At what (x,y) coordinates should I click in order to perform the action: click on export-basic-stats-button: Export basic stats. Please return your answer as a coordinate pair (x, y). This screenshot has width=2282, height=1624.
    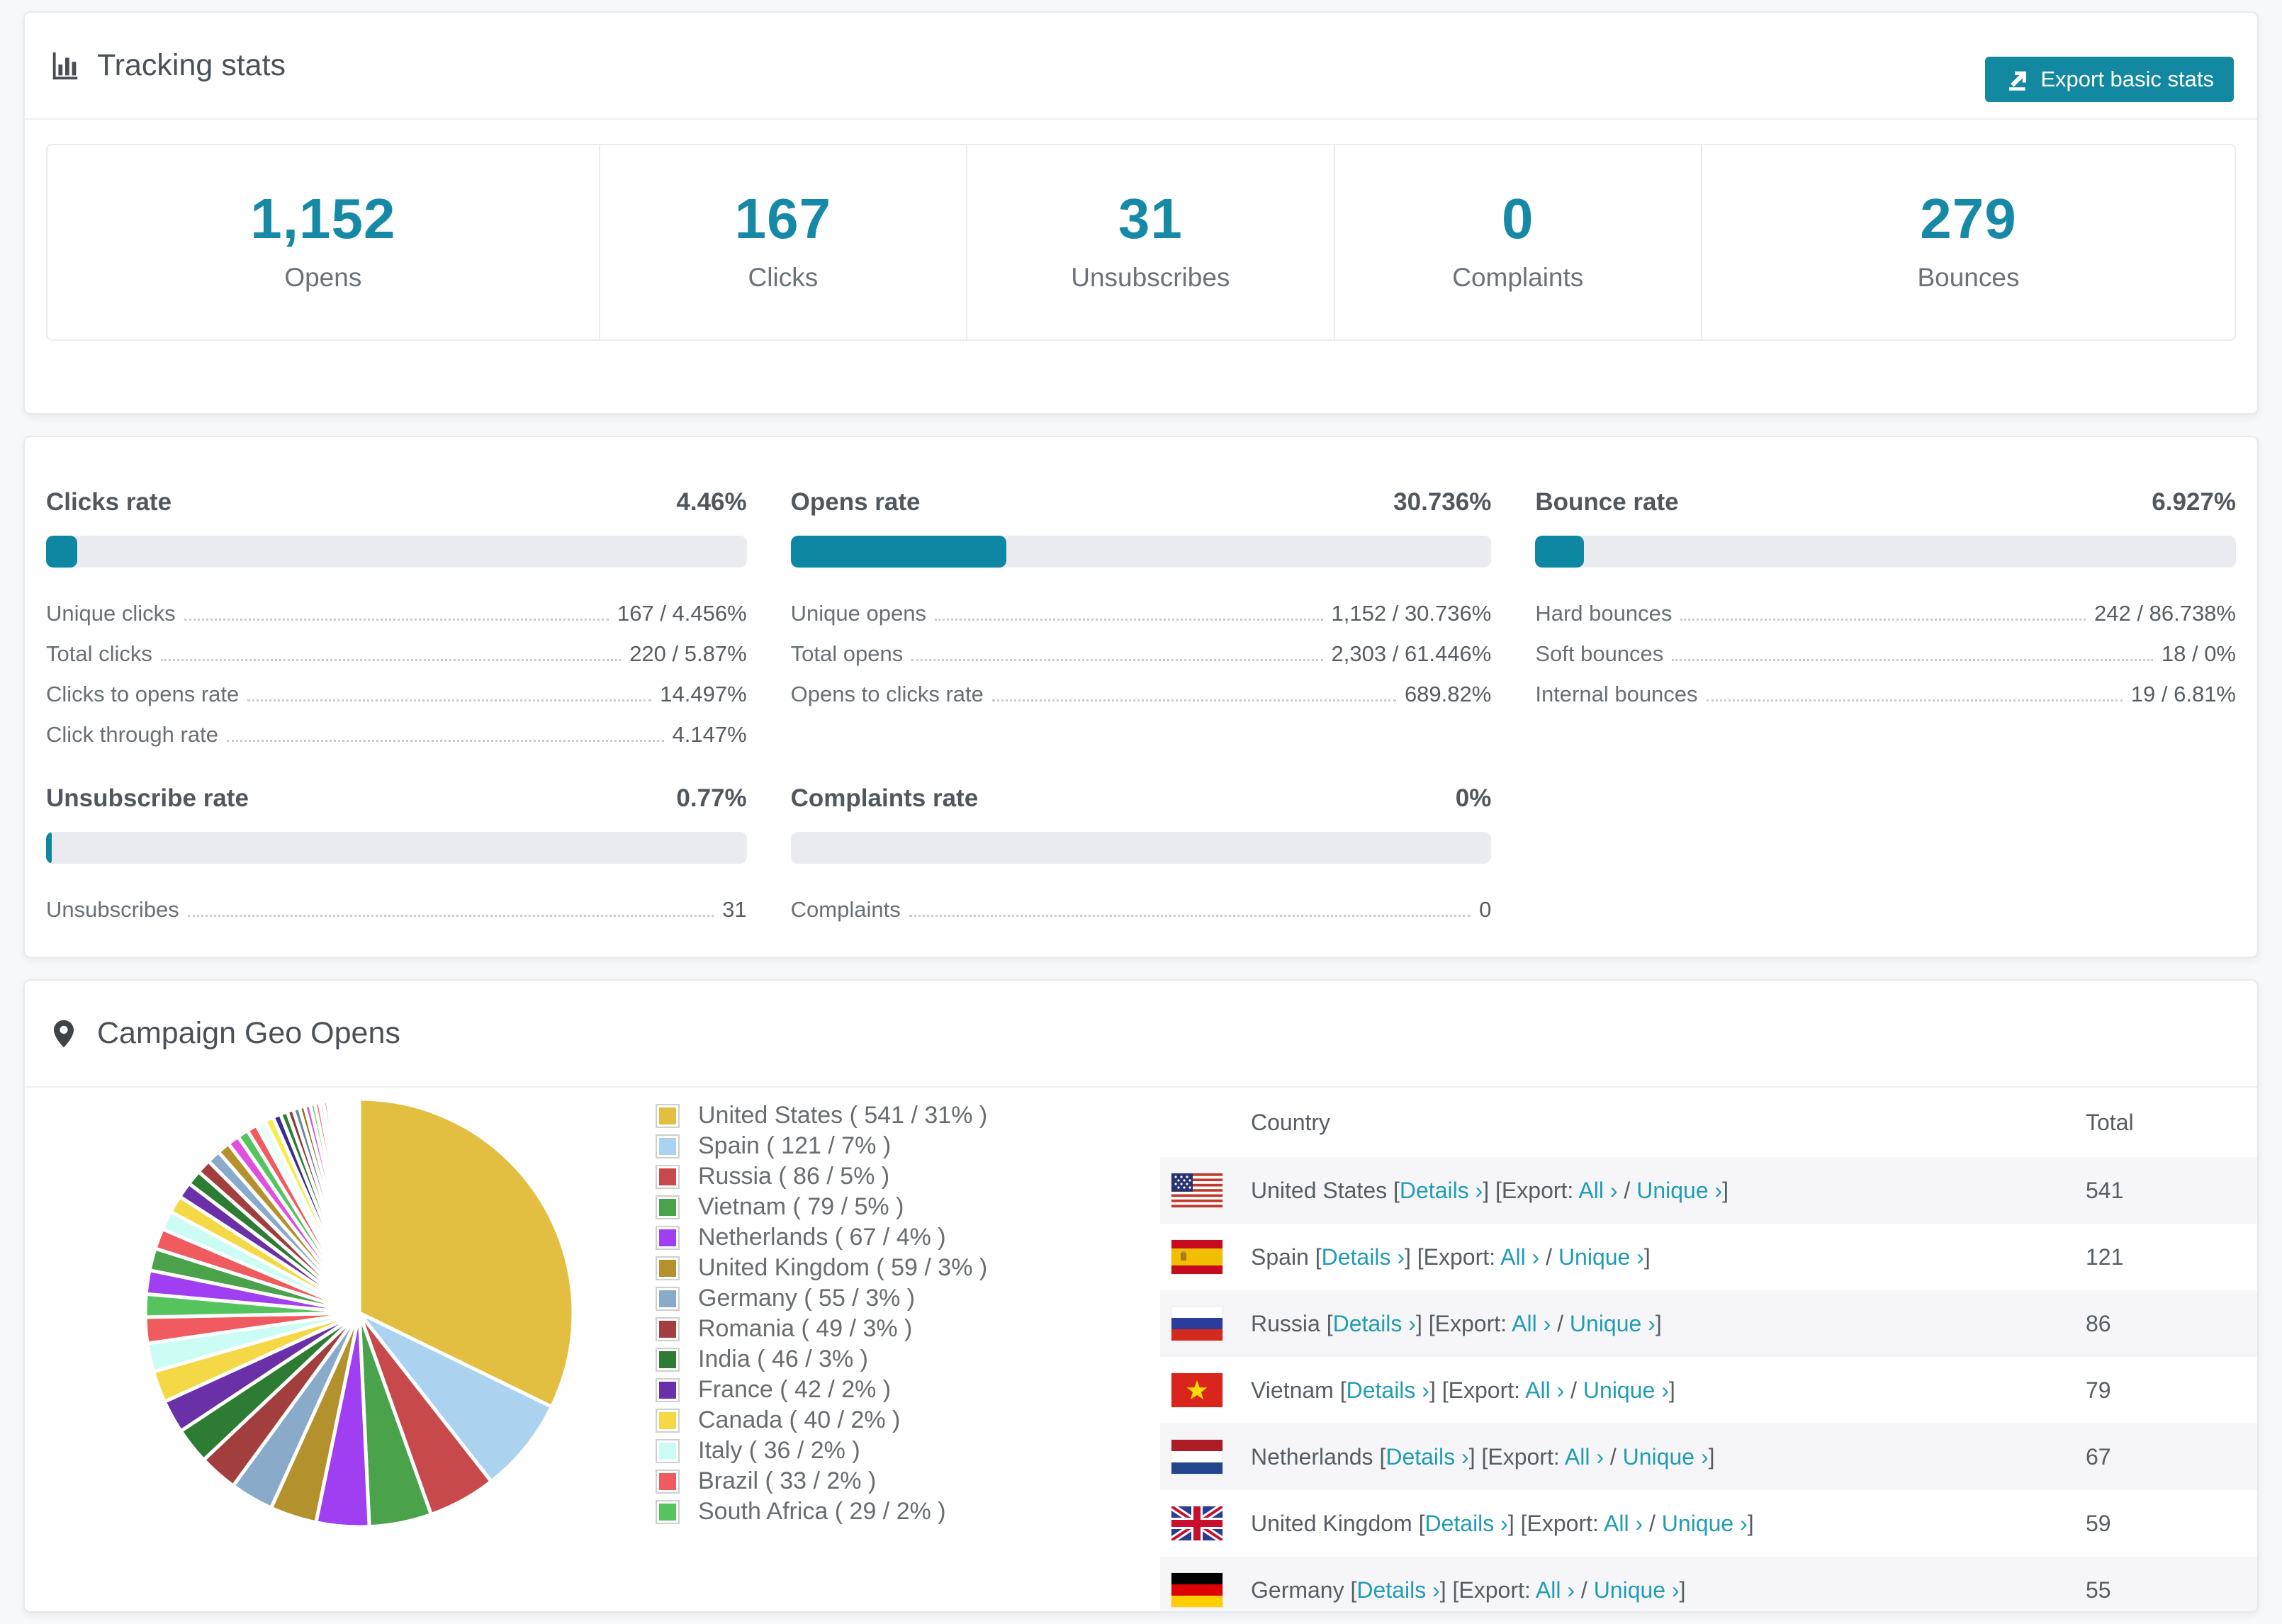
    Looking at the image, I should click on (2109, 80).